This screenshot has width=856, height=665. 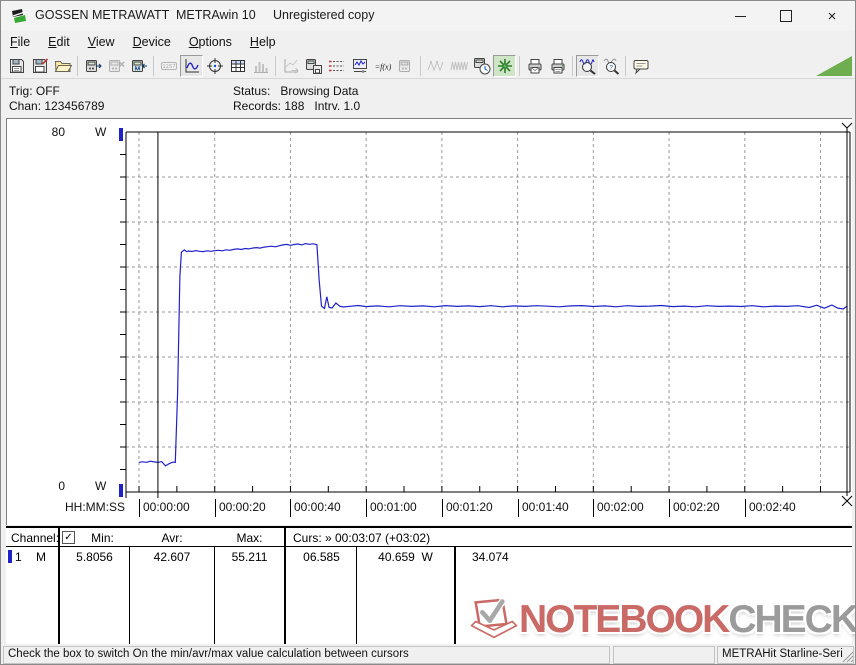 I want to click on toolbar-formula-button: =f(x), so click(x=382, y=66).